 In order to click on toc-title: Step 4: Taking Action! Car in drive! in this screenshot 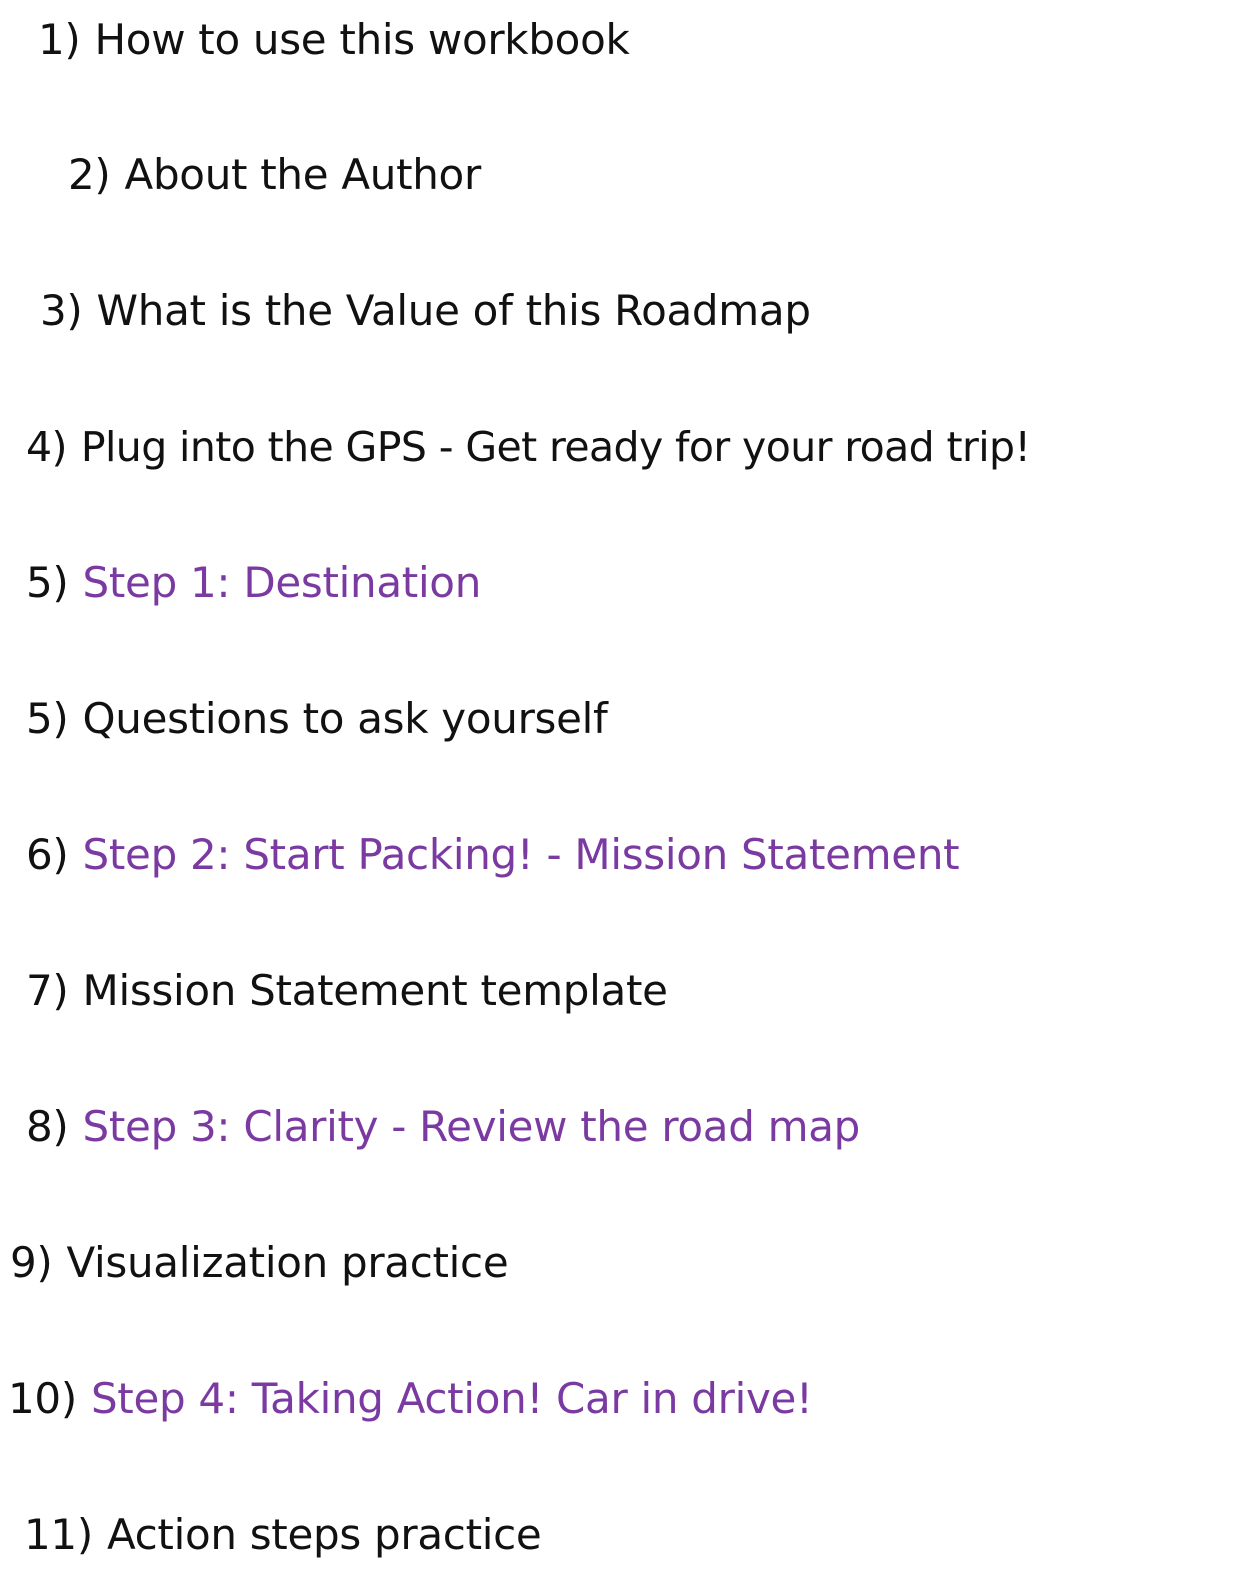, I will do `click(451, 1398)`.